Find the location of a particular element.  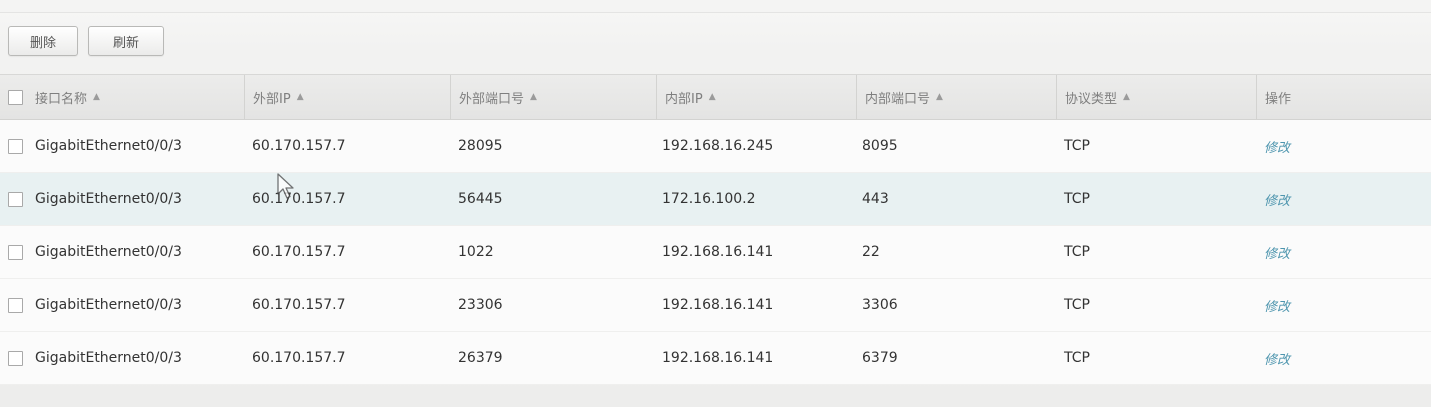

refresh-button: 刷新 is located at coordinates (126, 41).